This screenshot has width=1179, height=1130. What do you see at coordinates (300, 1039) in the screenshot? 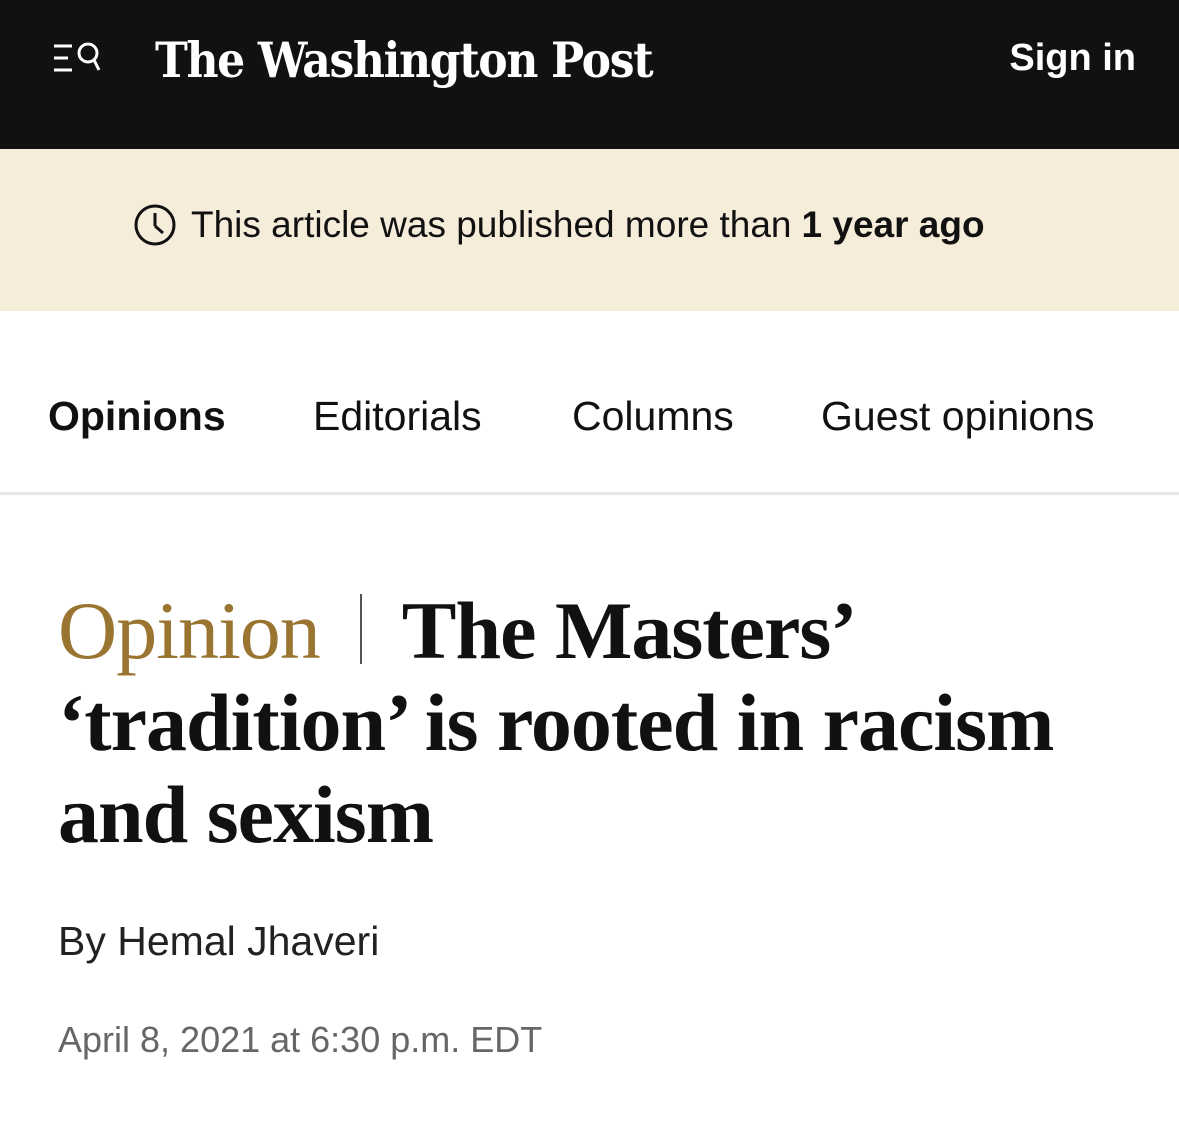
I see `publish-date: April 8, 2021 at 6:30 p.m. EDT` at bounding box center [300, 1039].